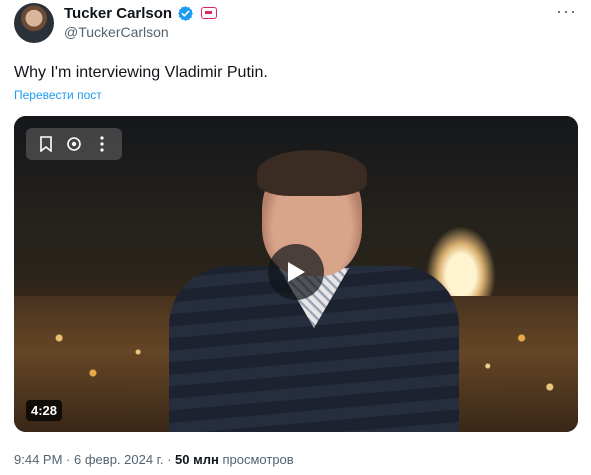  I want to click on author-name-row: Tucker Carlson, so click(141, 13).